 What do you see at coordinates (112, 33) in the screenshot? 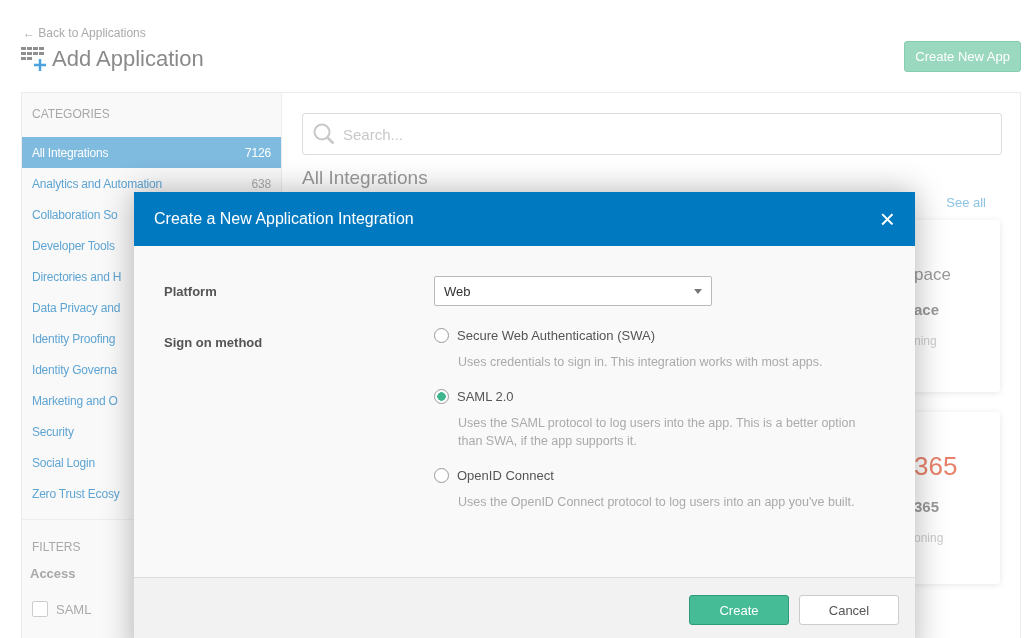
I see `back-link: ← Back to Applications` at bounding box center [112, 33].